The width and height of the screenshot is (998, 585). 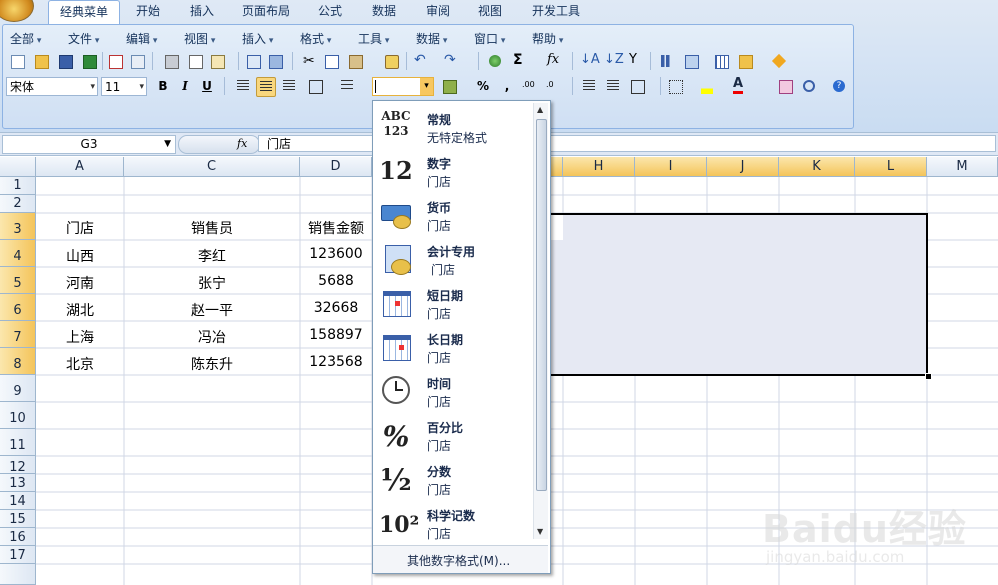 I want to click on italic-button: I, so click(x=185, y=86).